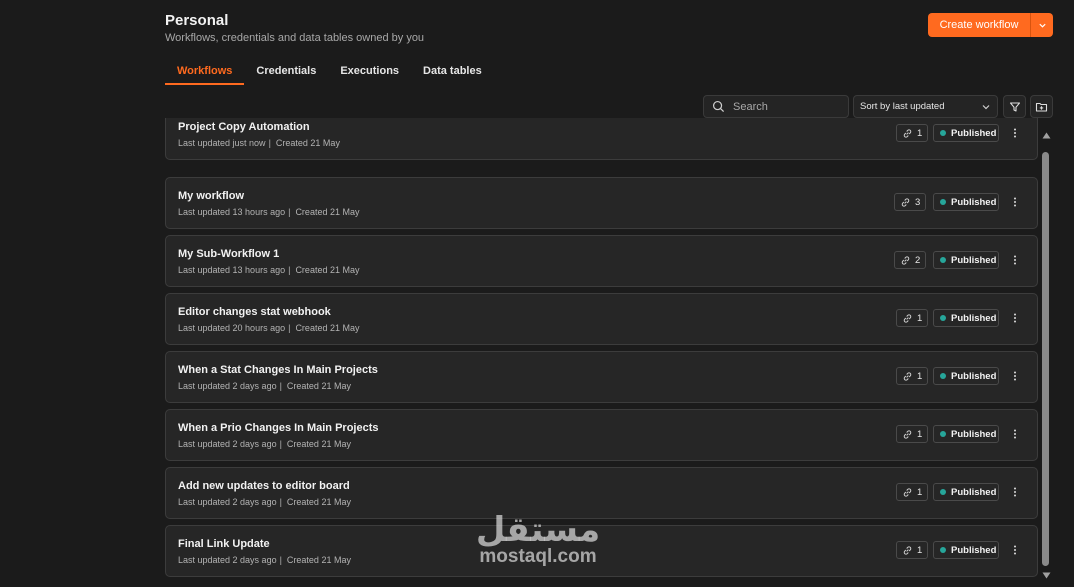 The width and height of the screenshot is (1074, 587). What do you see at coordinates (776, 106) in the screenshot?
I see `search-input: Search` at bounding box center [776, 106].